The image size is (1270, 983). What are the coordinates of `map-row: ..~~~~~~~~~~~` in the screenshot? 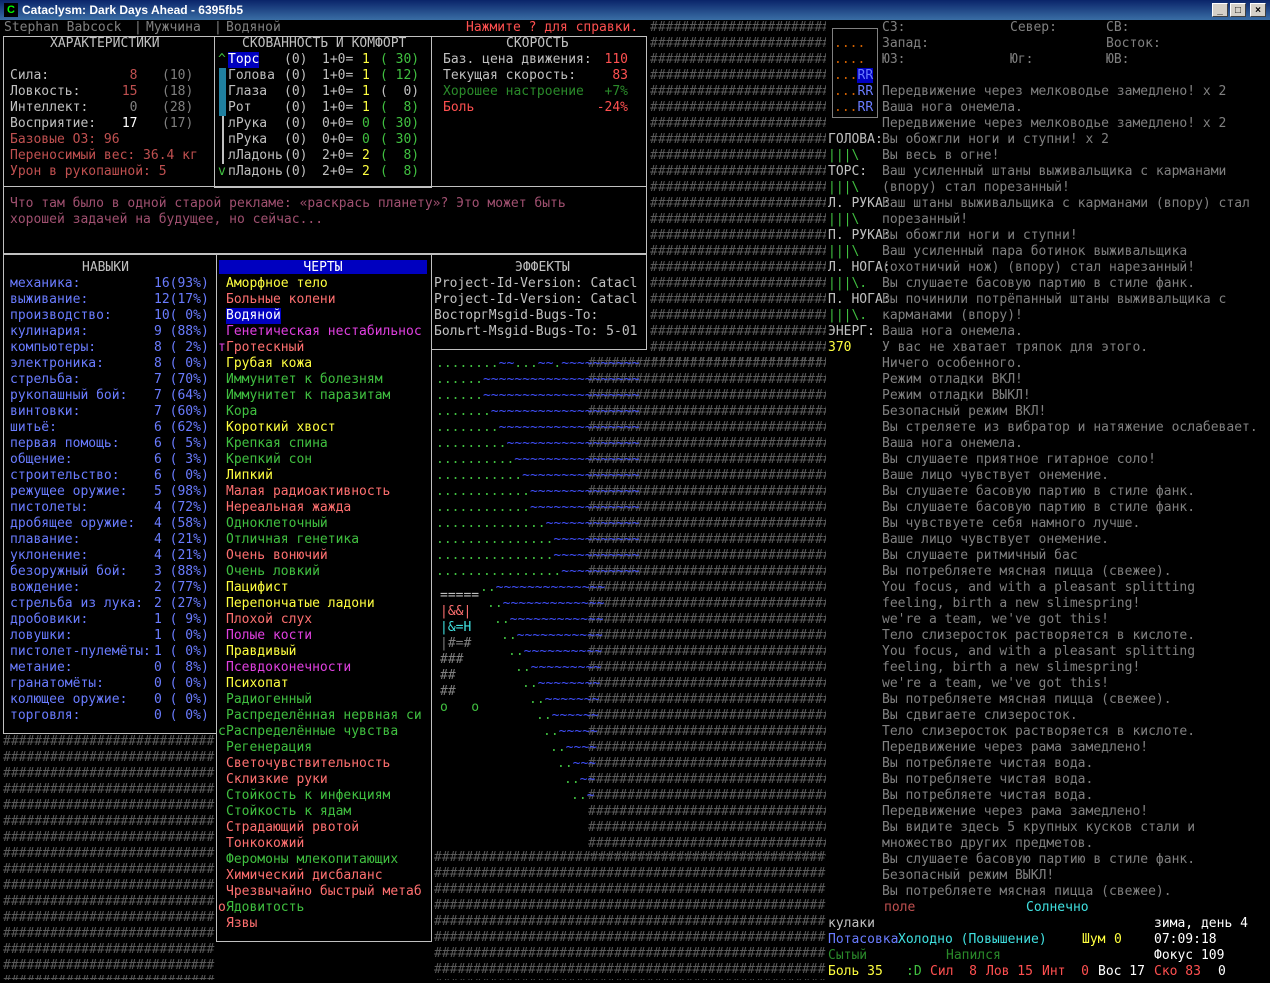 It's located at (552, 636).